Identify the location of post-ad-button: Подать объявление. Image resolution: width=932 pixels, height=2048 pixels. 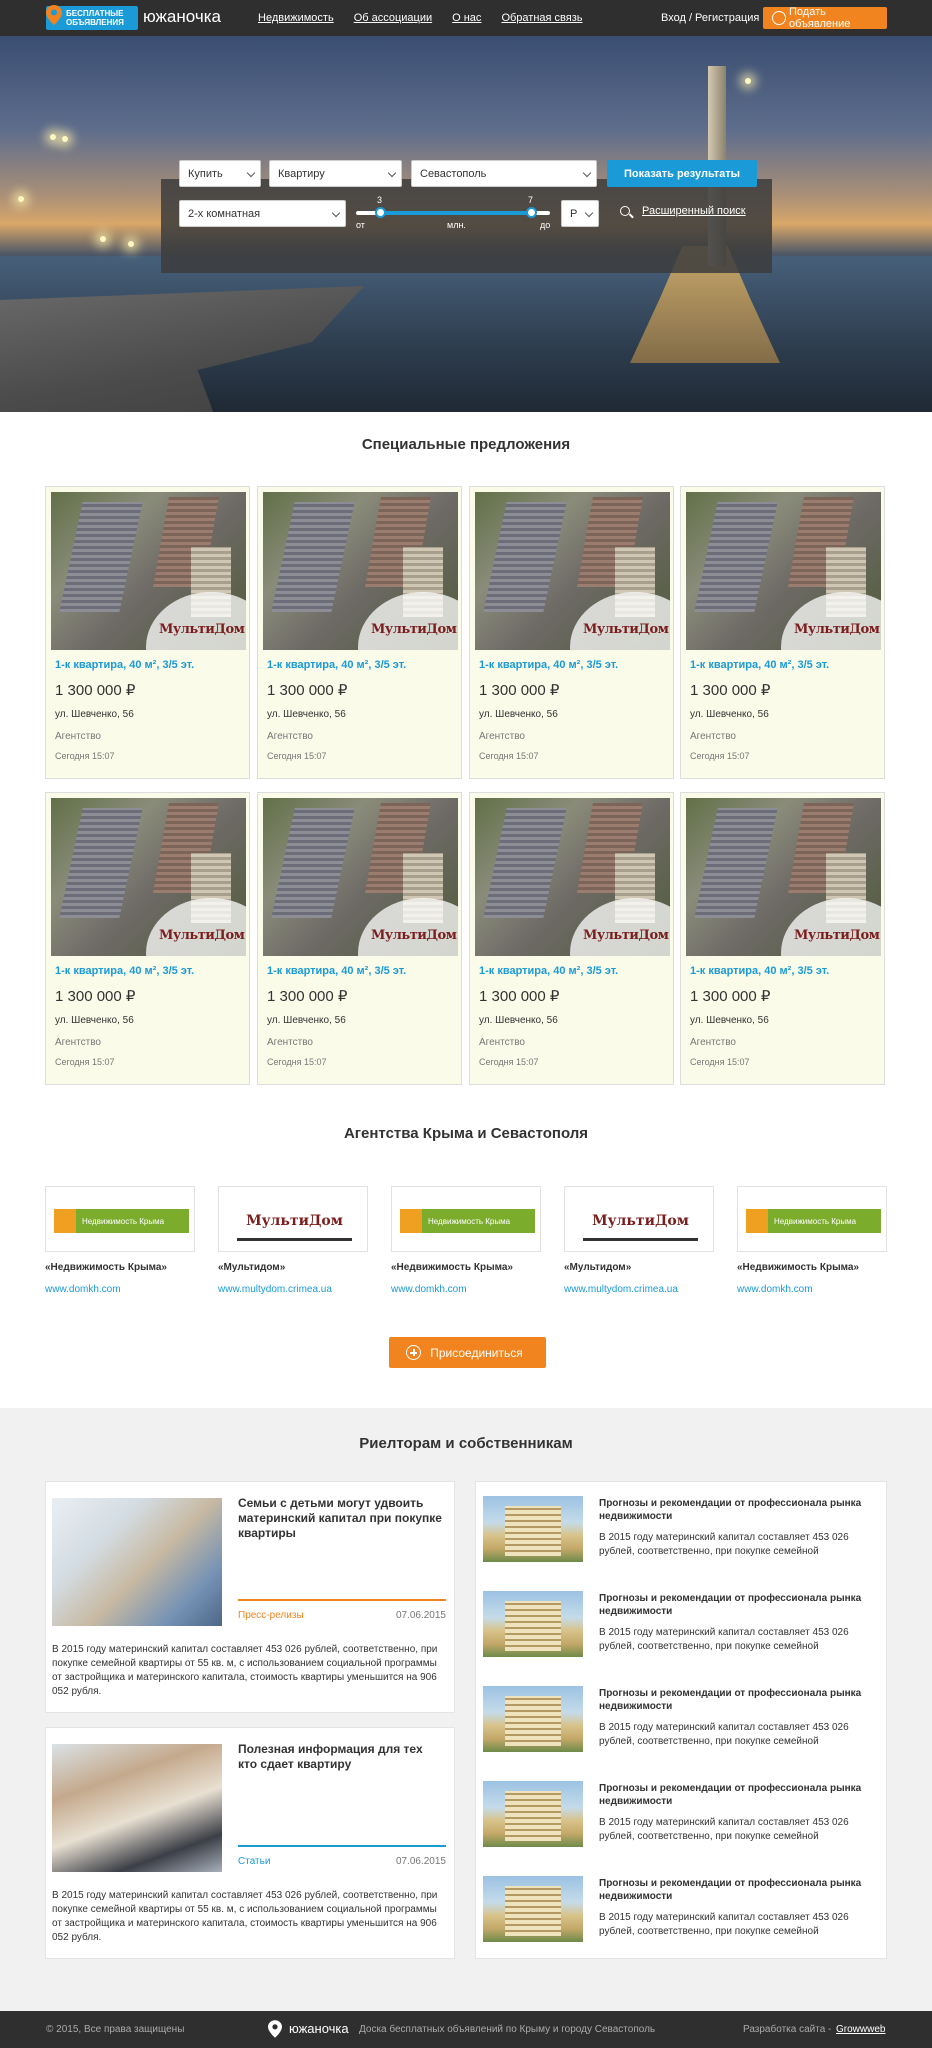
(825, 18).